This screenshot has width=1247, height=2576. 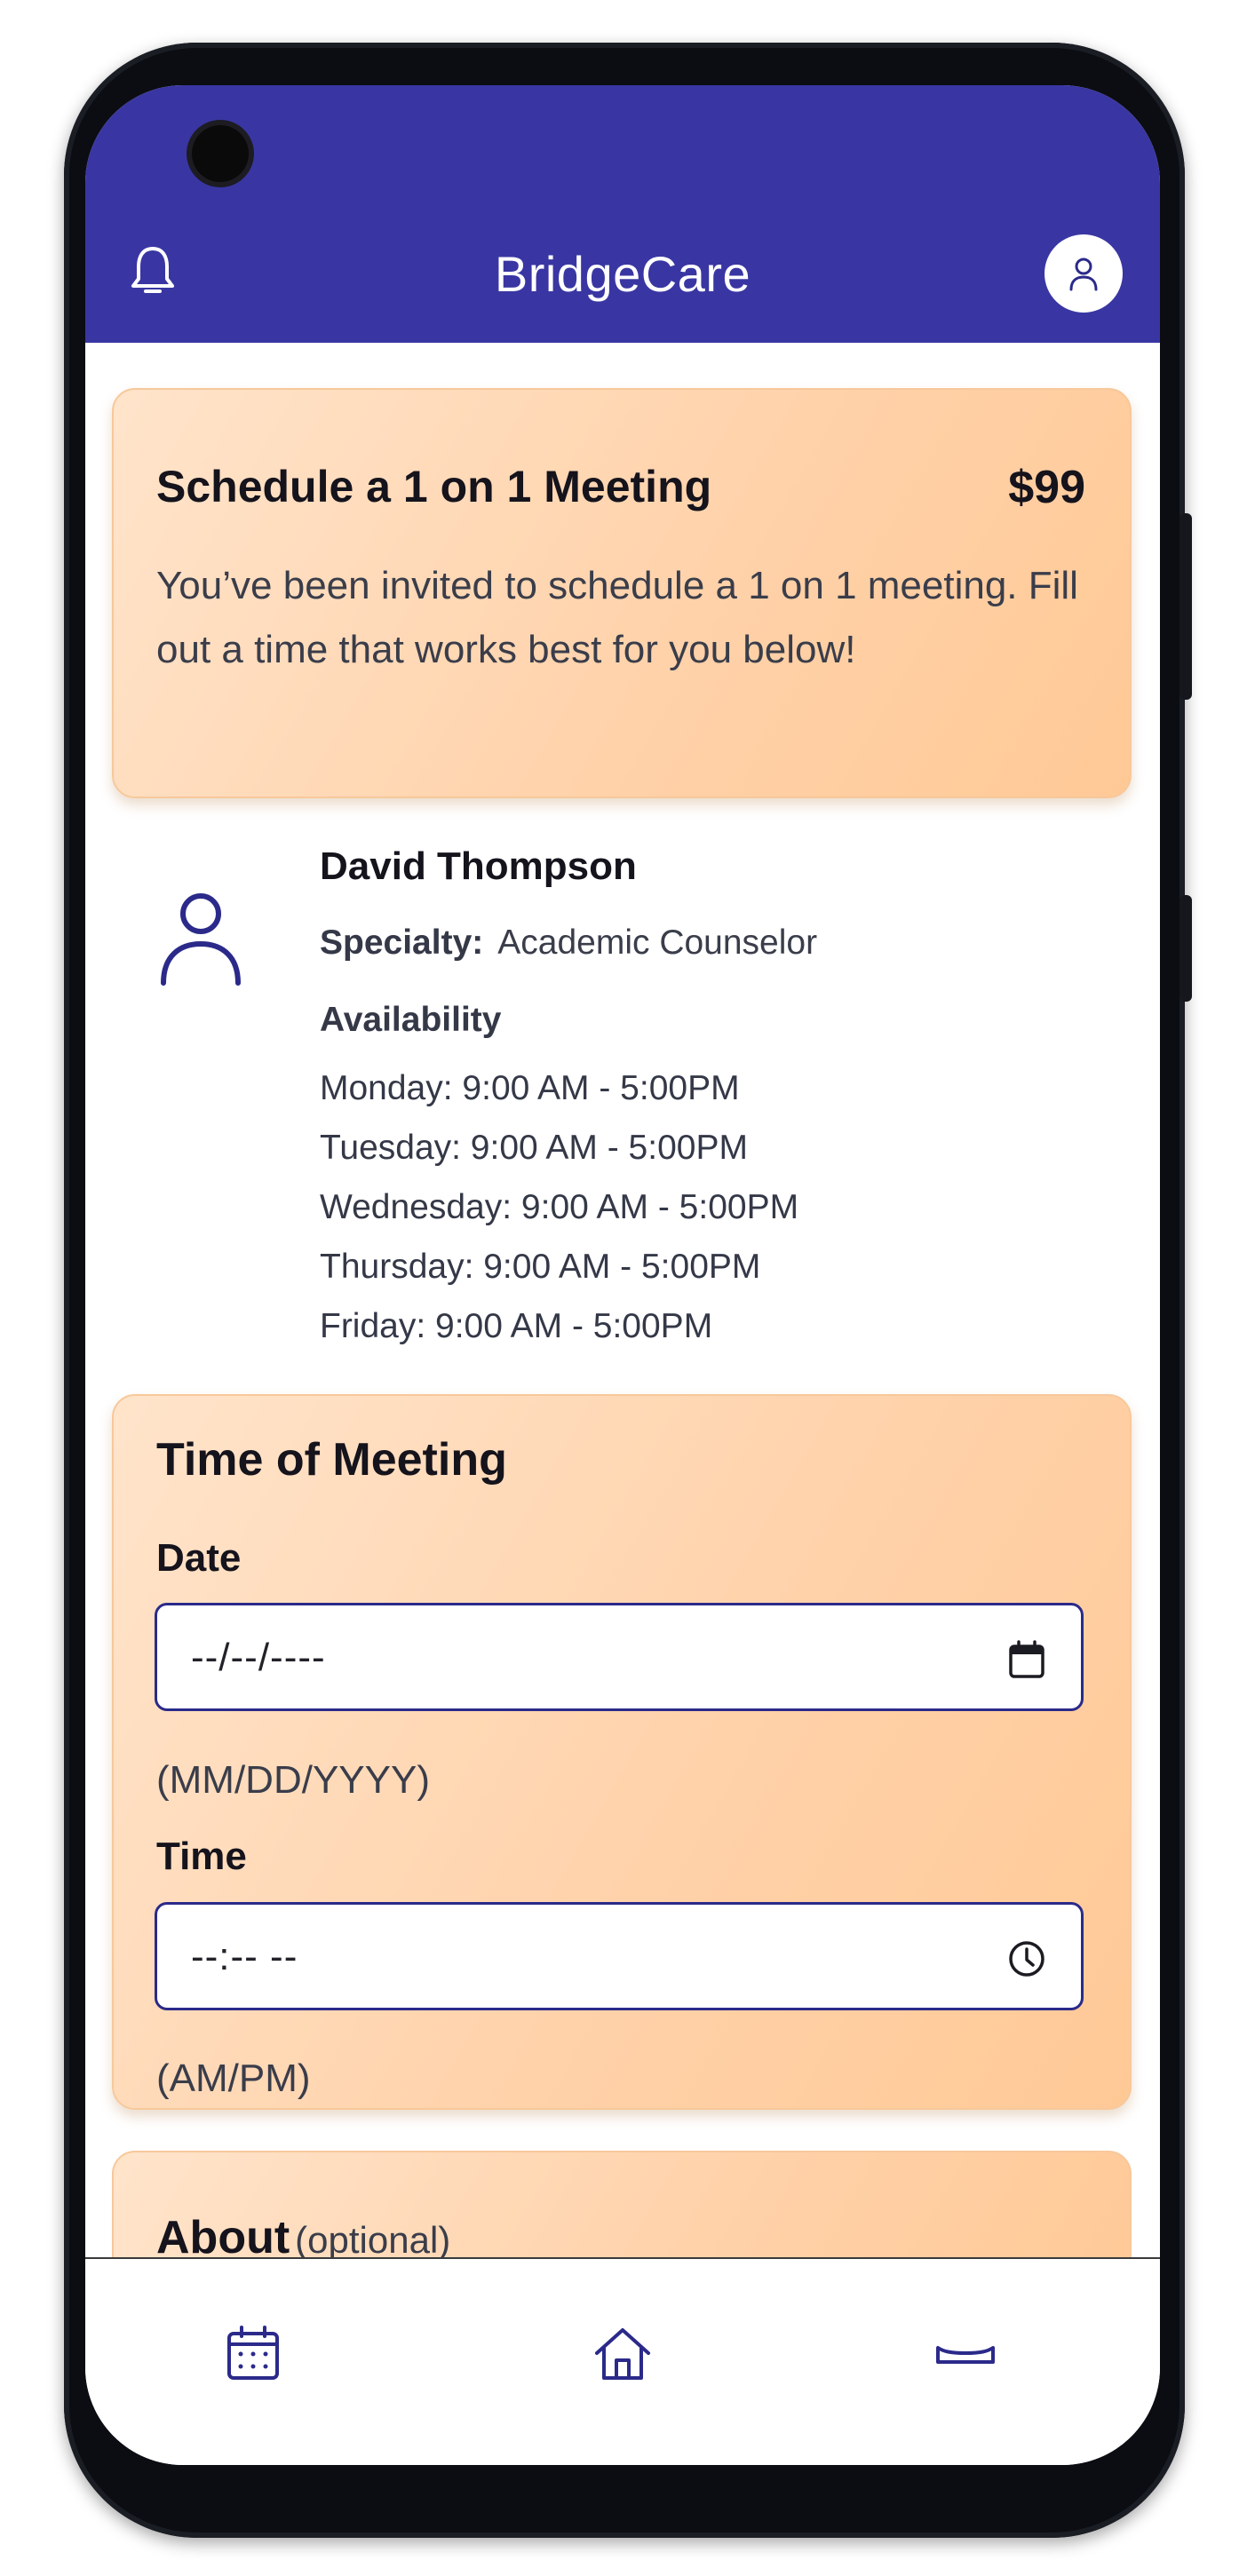 I want to click on specialty: Specialty: Academic Counselor, so click(x=568, y=943).